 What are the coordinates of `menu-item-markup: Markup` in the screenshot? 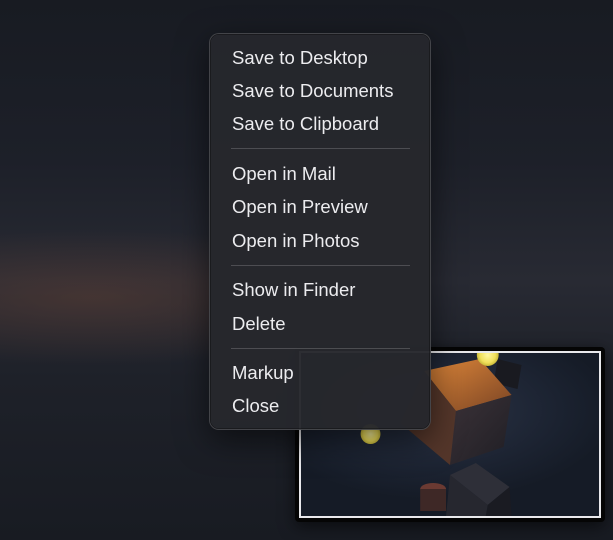 It's located at (320, 373).